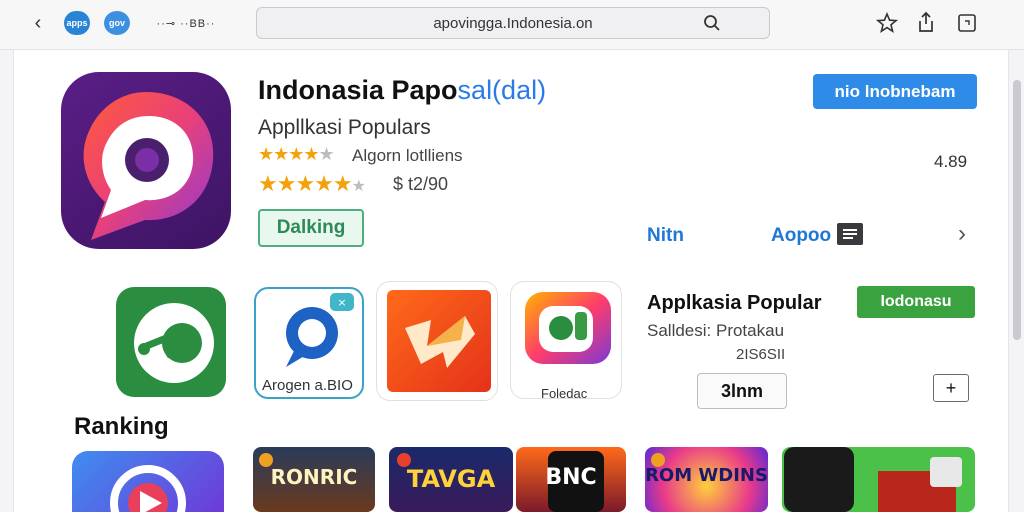 The height and width of the screenshot is (512, 1024). I want to click on app-tile-rainbow: Foledac, so click(566, 340).